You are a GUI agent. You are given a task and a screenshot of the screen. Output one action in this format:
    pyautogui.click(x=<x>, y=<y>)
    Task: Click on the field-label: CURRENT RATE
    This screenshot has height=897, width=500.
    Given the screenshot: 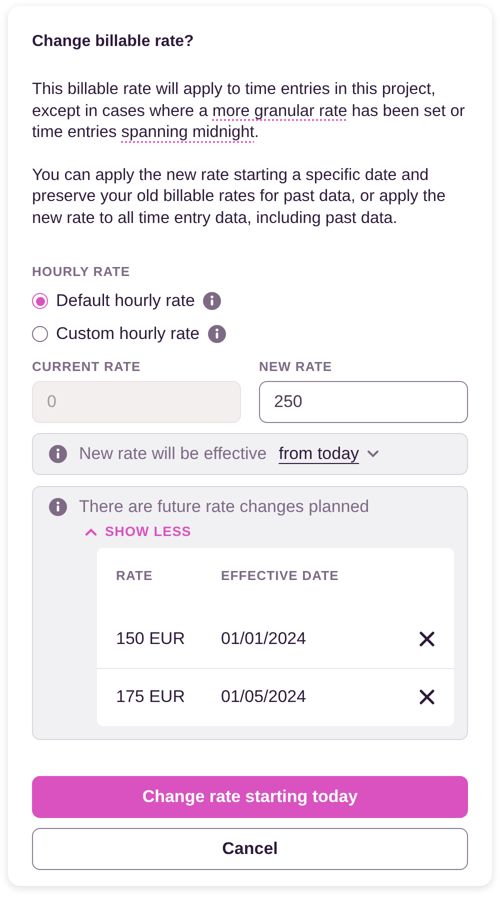 What is the action you would take?
    pyautogui.click(x=87, y=367)
    